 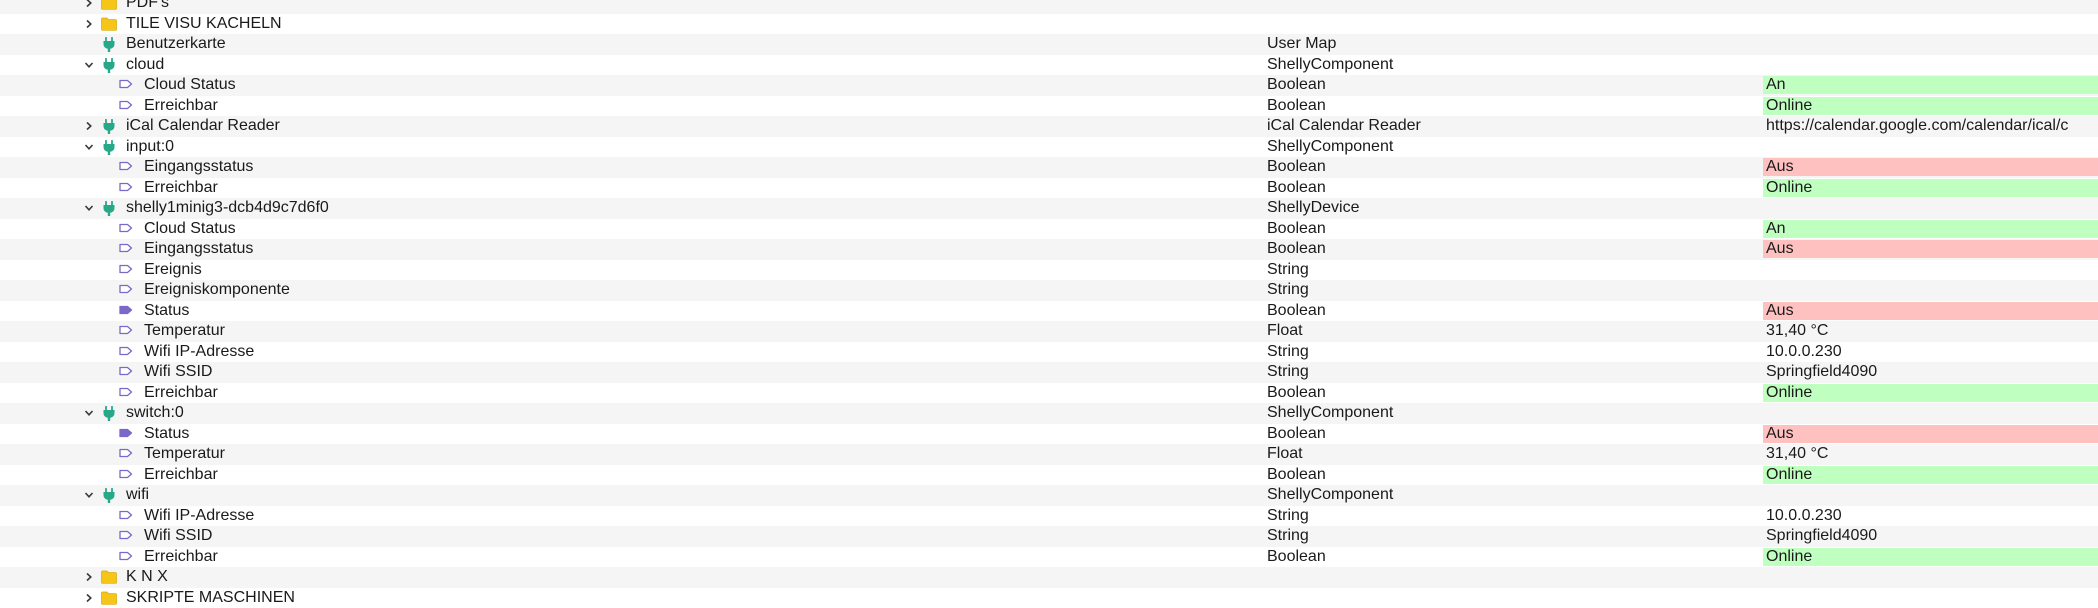 What do you see at coordinates (1049, 208) in the screenshot?
I see `tree-row-object: shelly1minig3-dcb4d9c7d6f0 ShellyDevice` at bounding box center [1049, 208].